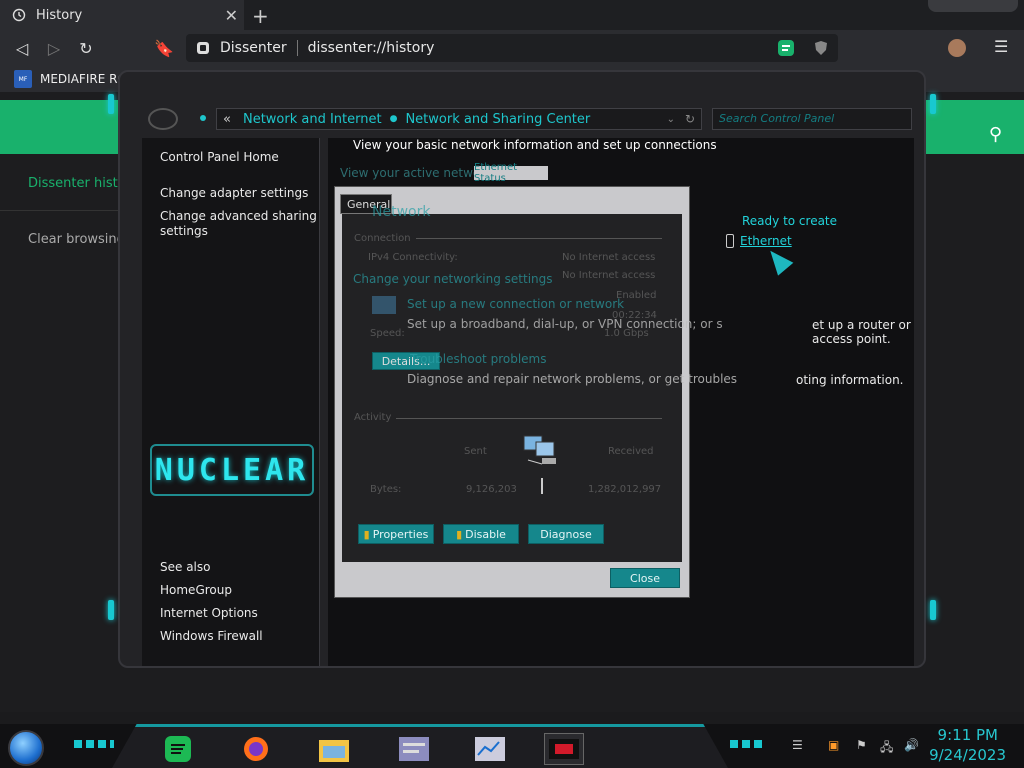 The height and width of the screenshot is (768, 1024). What do you see at coordinates (748, 744) in the screenshot?
I see `taskbar-decor` at bounding box center [748, 744].